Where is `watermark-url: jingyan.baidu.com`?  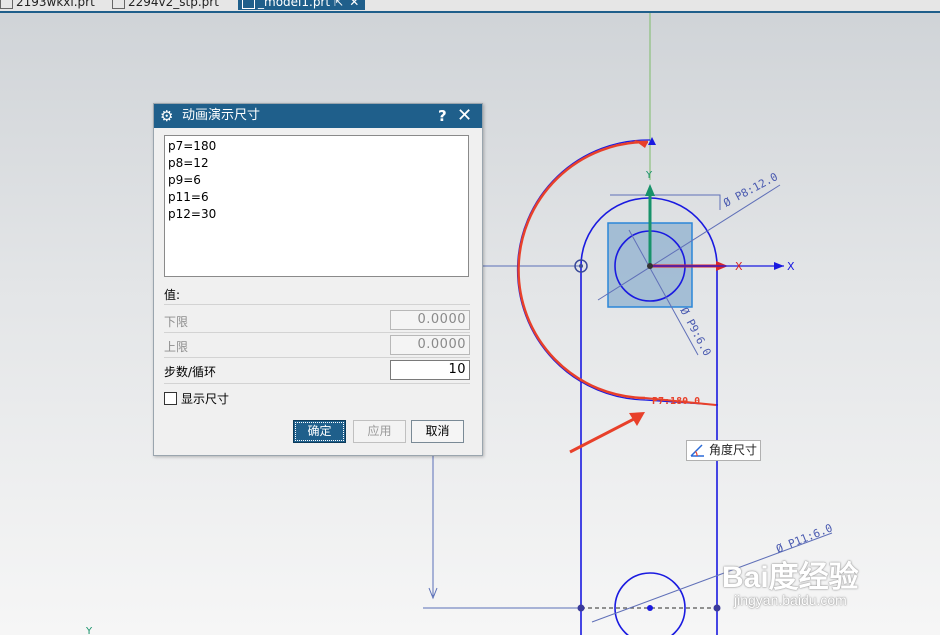 watermark-url: jingyan.baidu.com is located at coordinates (790, 600).